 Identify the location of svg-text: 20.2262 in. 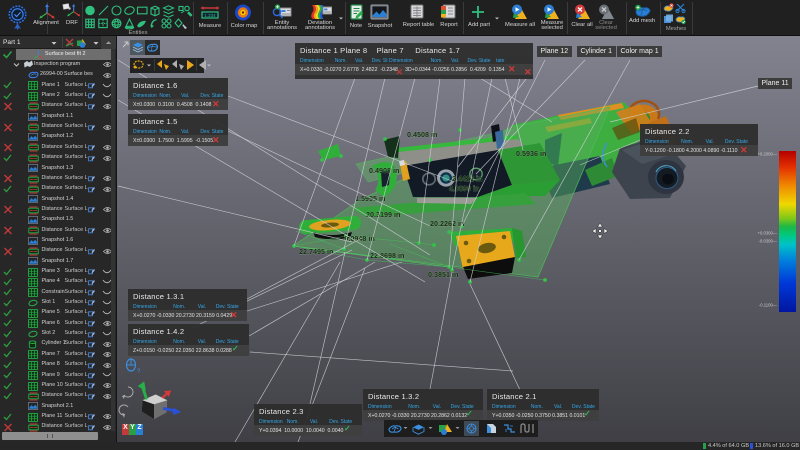
(447, 223).